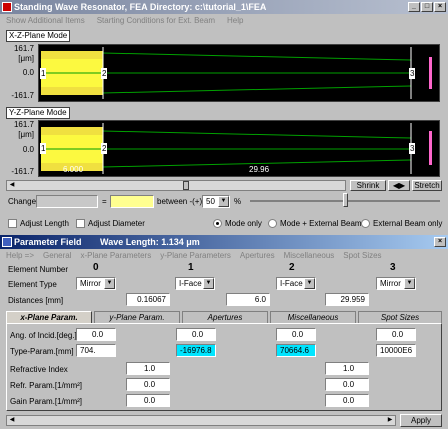 Image resolution: width=448 pixels, height=429 pixels. I want to click on scroll-left-arrow: ◀, so click(12, 185).